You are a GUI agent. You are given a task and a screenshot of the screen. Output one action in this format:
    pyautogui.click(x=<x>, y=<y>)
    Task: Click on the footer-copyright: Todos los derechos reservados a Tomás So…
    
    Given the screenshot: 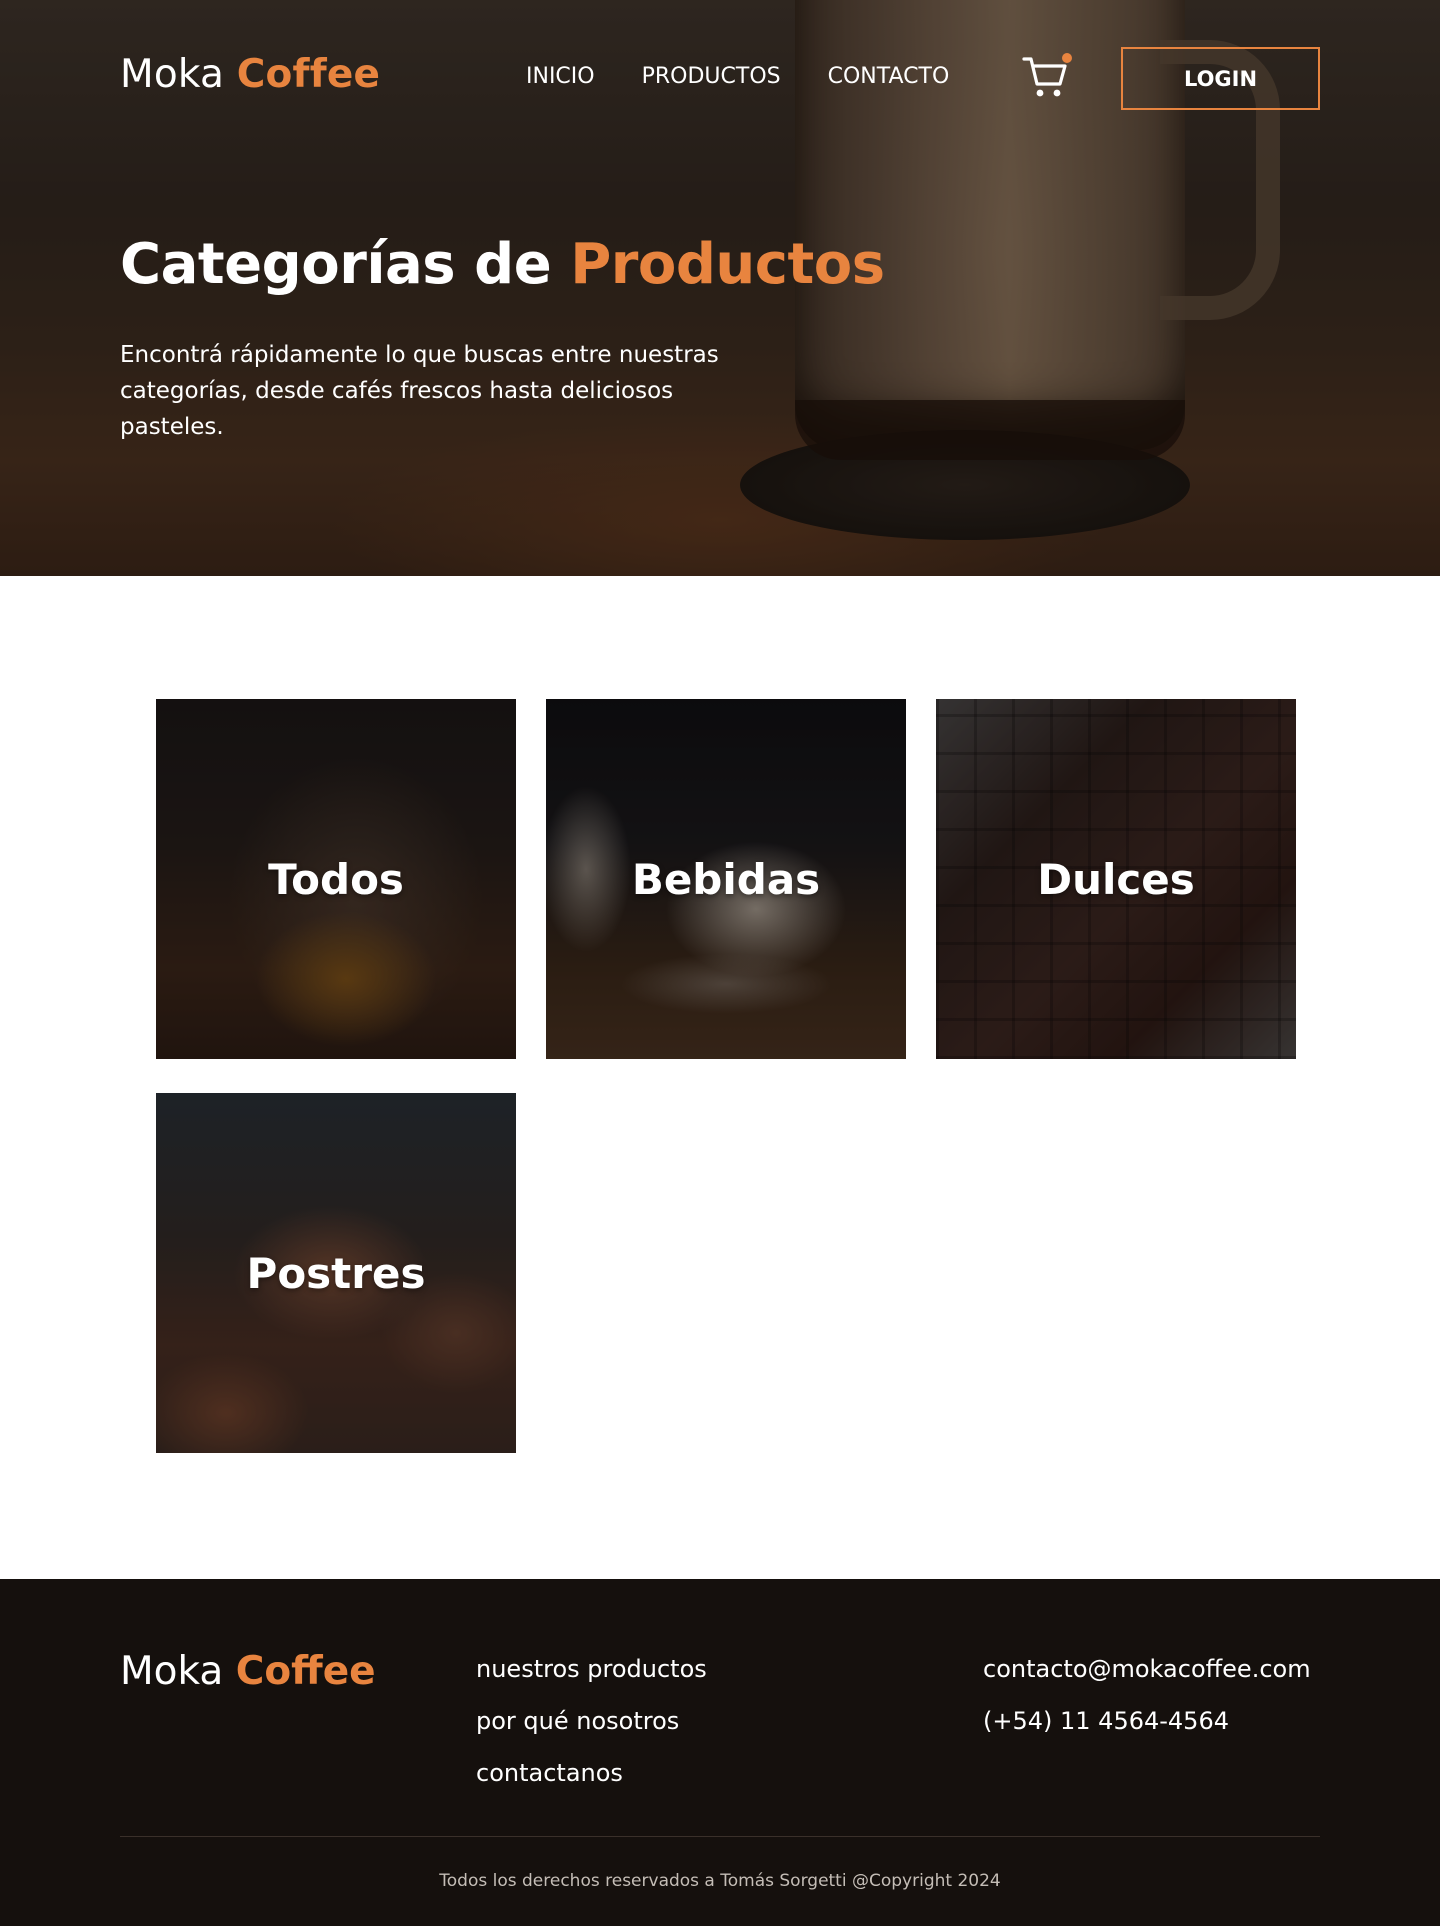 What is the action you would take?
    pyautogui.click(x=720, y=1881)
    